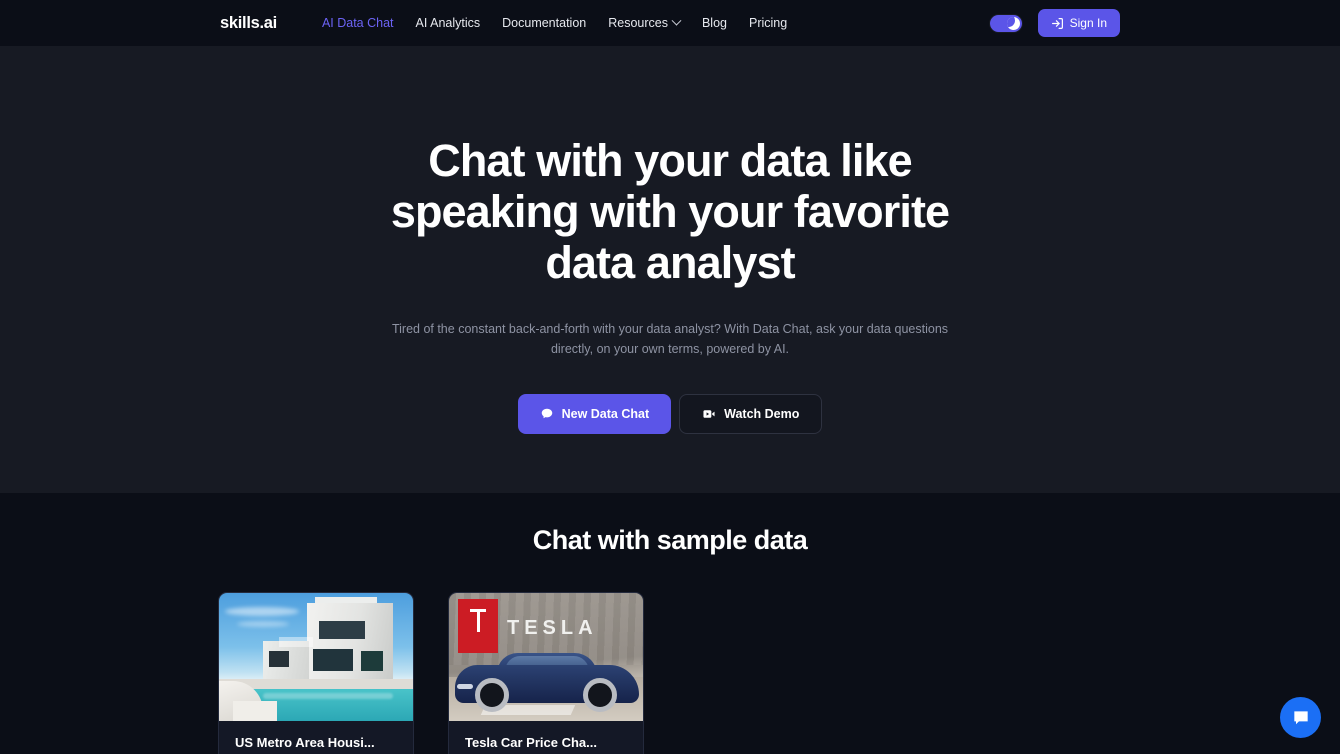 Image resolution: width=1340 pixels, height=754 pixels. I want to click on nav-link-label: AI Data Chat, so click(357, 23).